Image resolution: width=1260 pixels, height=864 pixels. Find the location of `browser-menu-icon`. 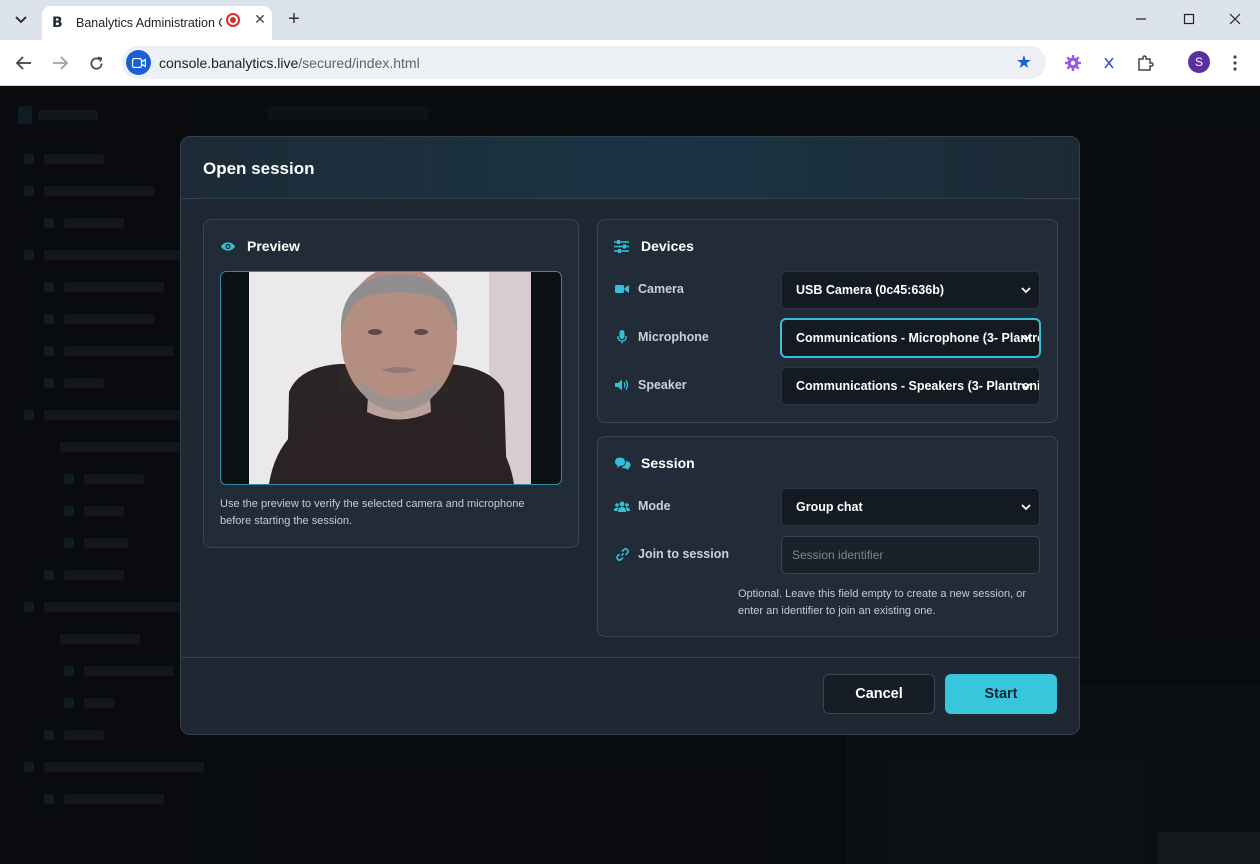

browser-menu-icon is located at coordinates (1235, 63).